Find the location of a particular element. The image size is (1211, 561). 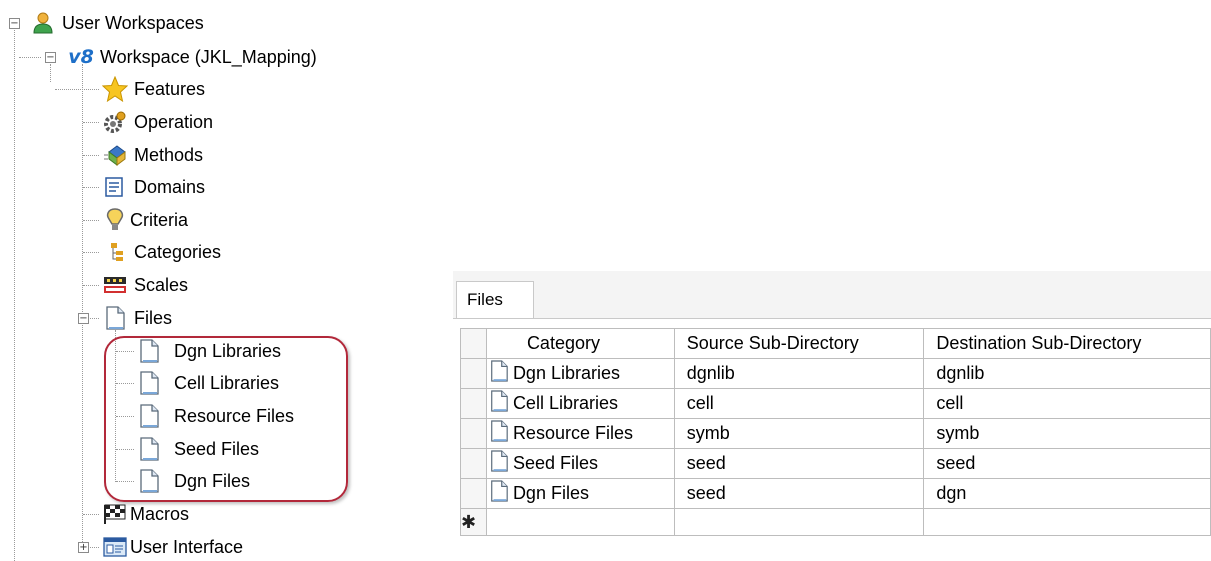

category-cell: Dgn Files is located at coordinates (580, 493).